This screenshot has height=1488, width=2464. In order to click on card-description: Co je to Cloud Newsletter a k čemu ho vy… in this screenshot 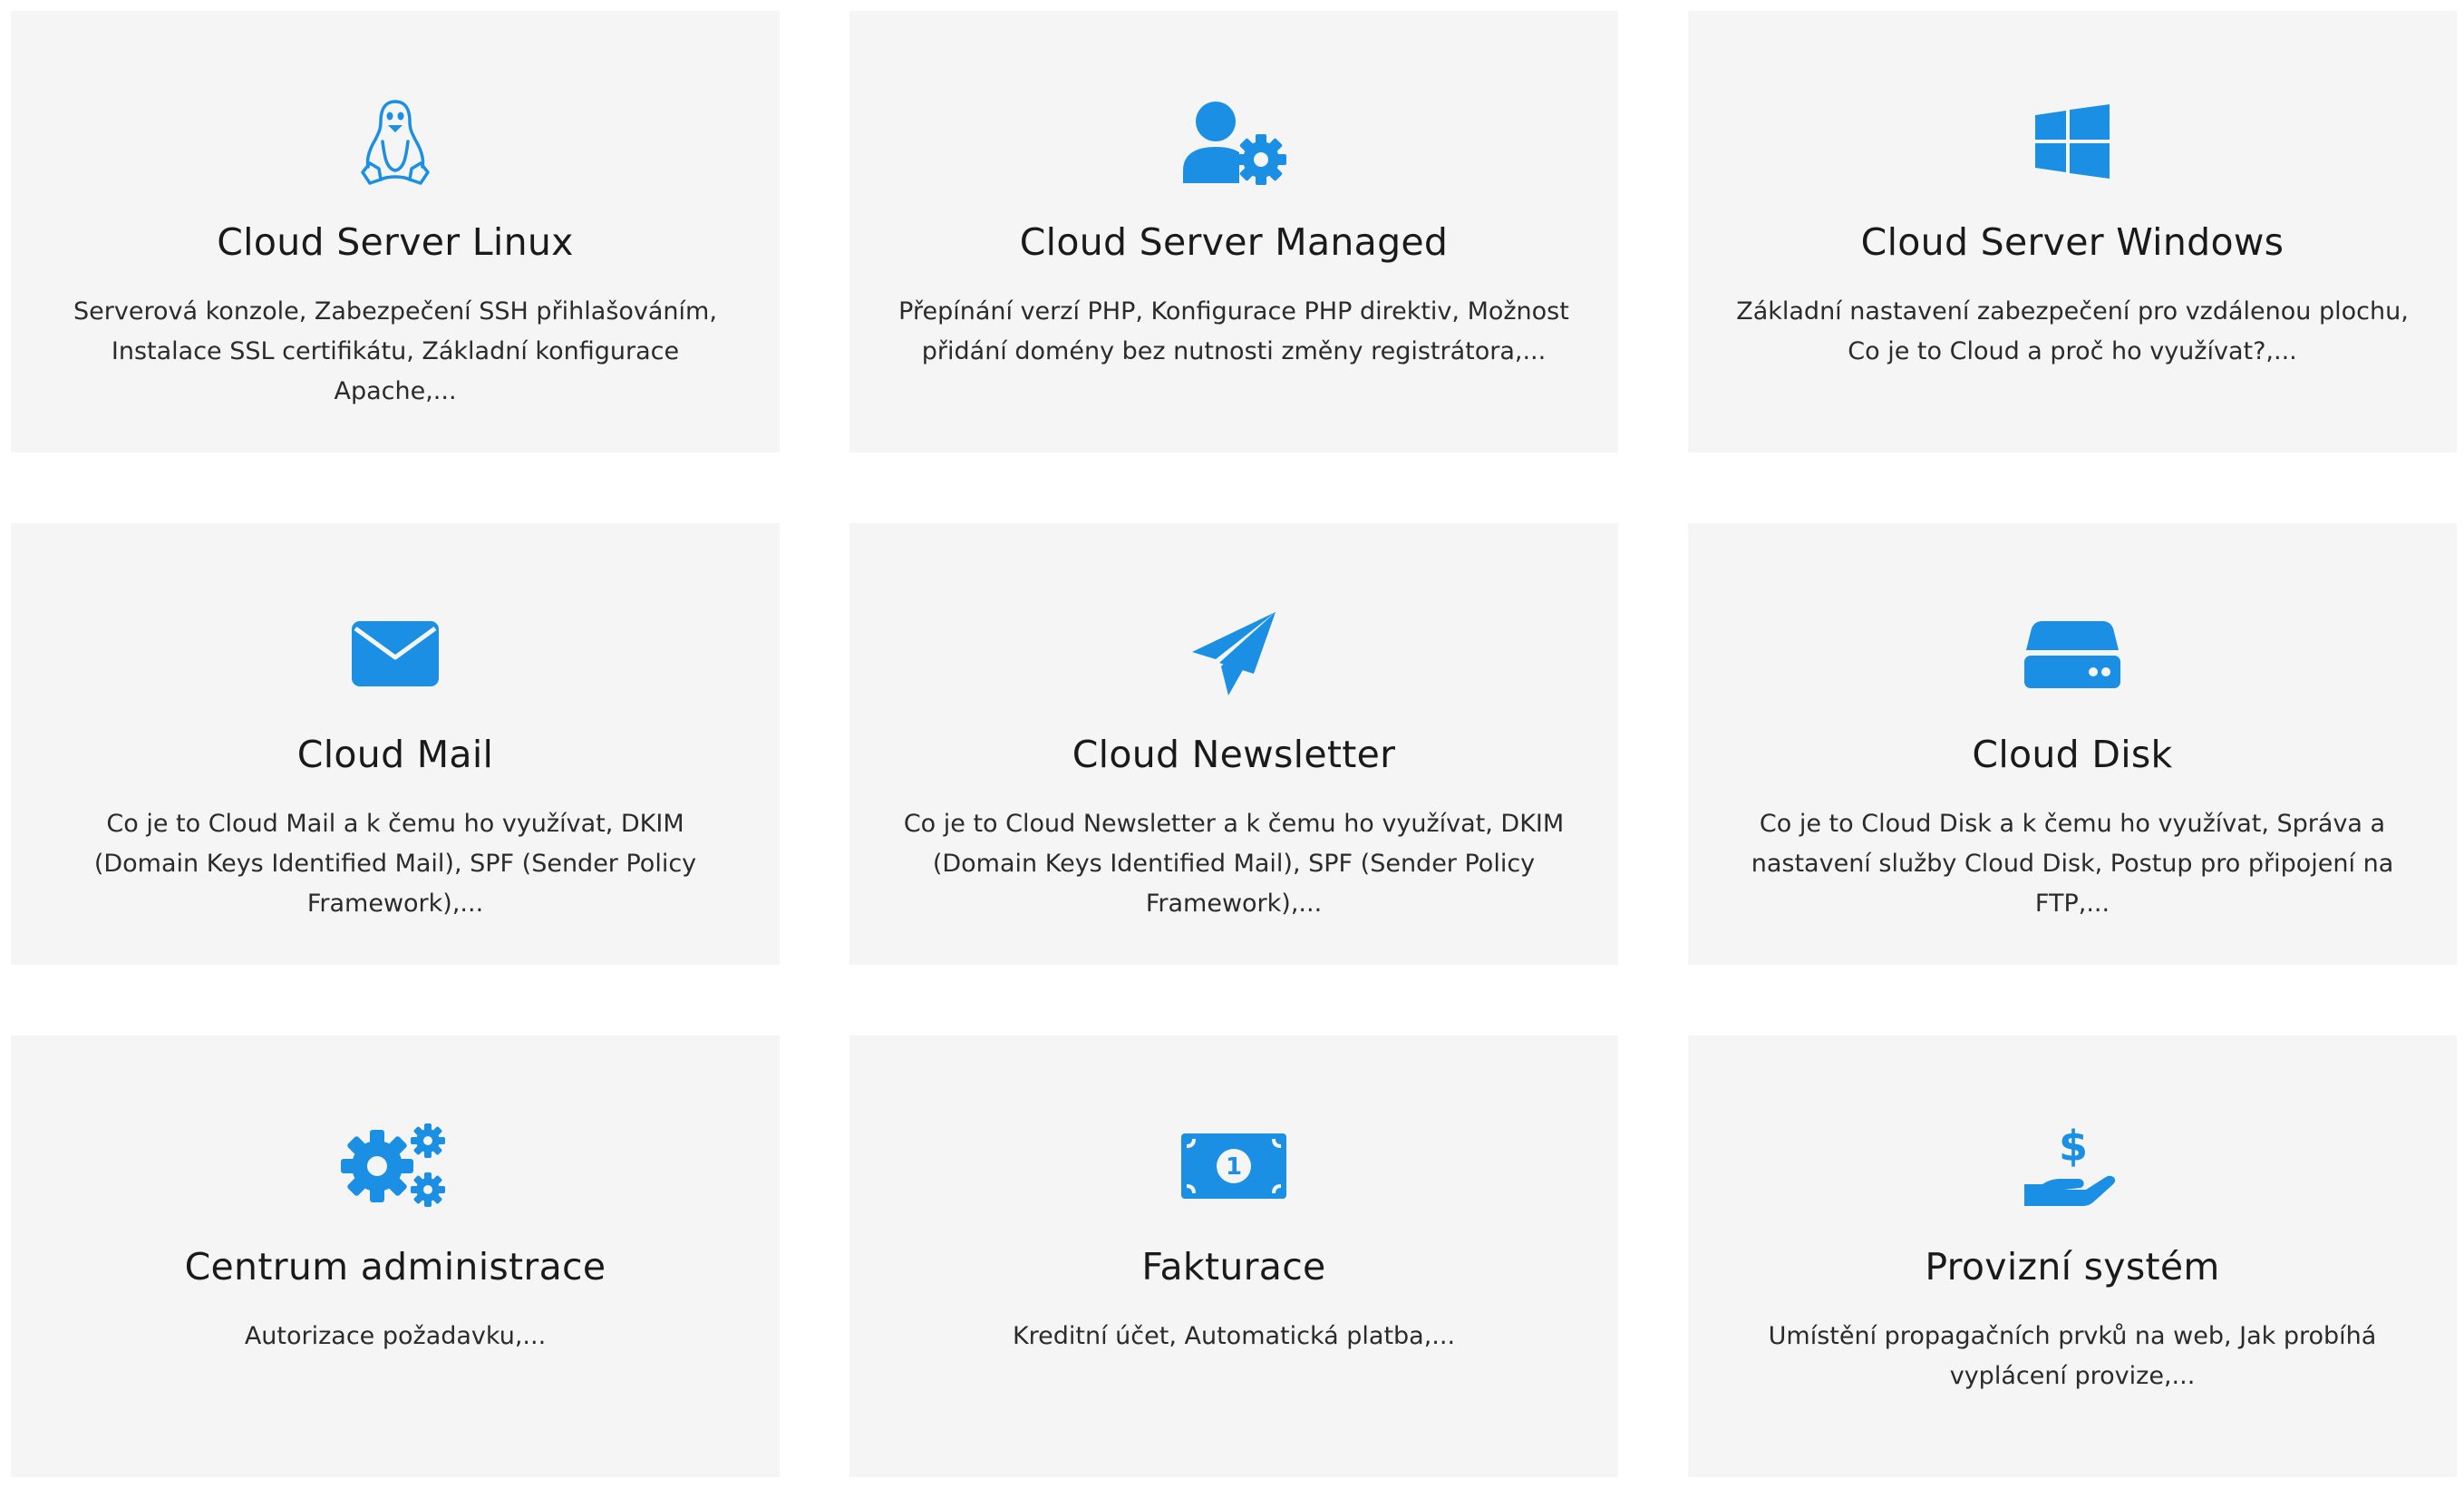, I will do `click(1234, 864)`.